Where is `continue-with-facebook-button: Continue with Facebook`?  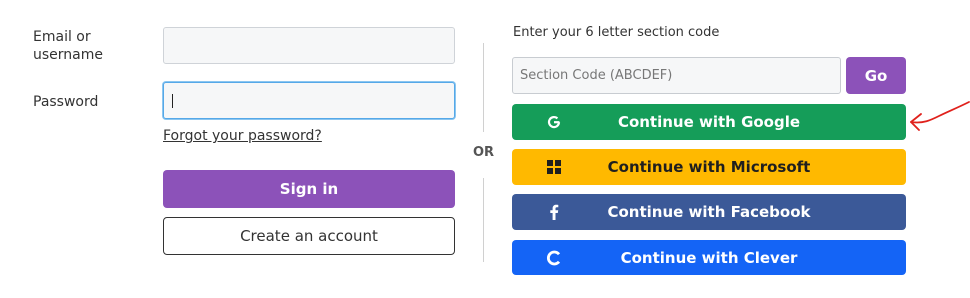
continue-with-facebook-button: Continue with Facebook is located at coordinates (709, 212).